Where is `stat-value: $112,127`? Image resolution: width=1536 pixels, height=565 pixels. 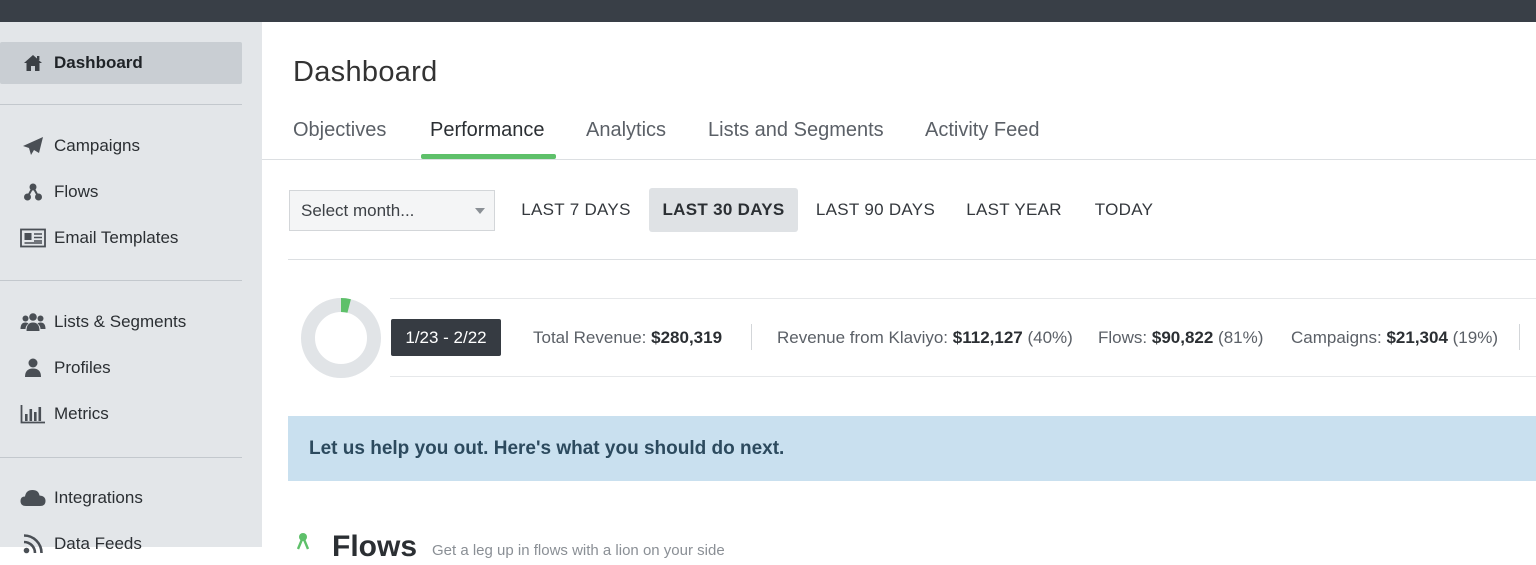
stat-value: $112,127 is located at coordinates (987, 337).